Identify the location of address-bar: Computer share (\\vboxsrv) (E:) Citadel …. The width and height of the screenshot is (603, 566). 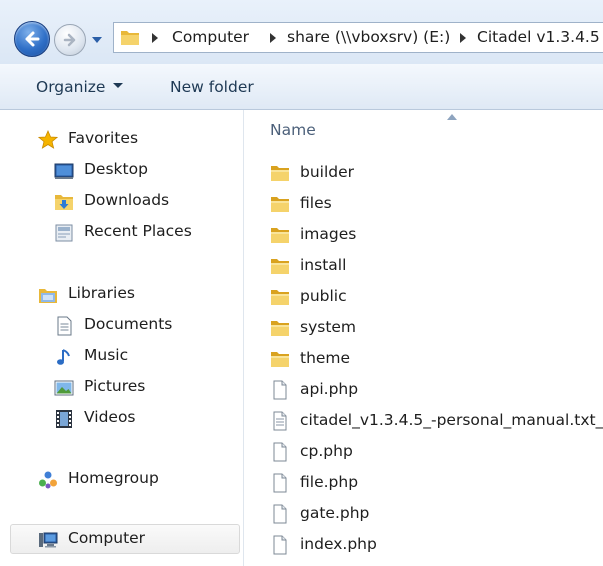
(358, 37).